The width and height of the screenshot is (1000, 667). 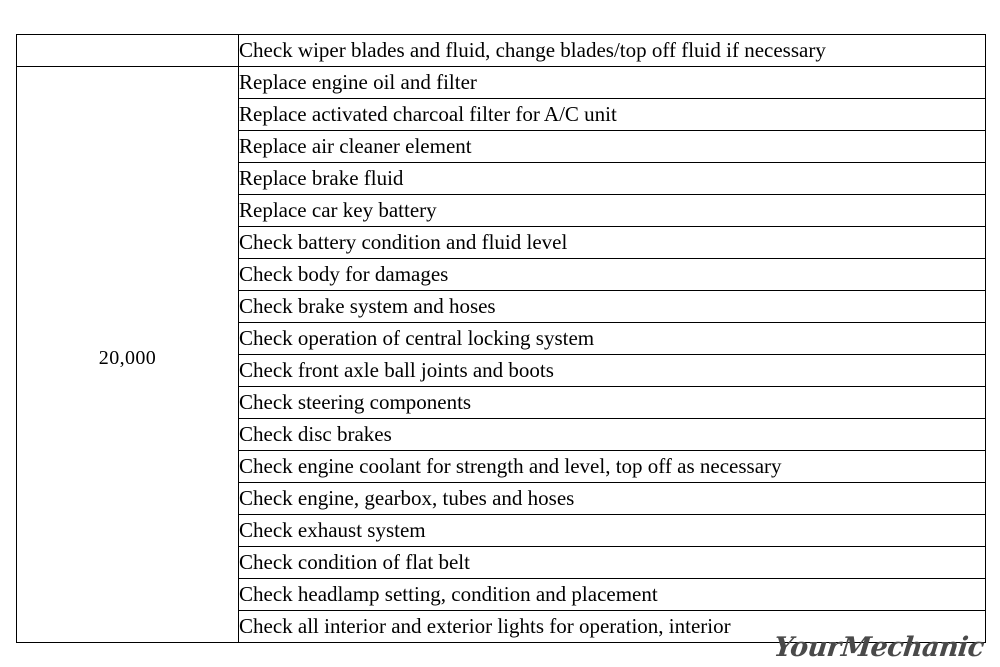 I want to click on yourmechanic-logo: YourMechanic, so click(x=879, y=647).